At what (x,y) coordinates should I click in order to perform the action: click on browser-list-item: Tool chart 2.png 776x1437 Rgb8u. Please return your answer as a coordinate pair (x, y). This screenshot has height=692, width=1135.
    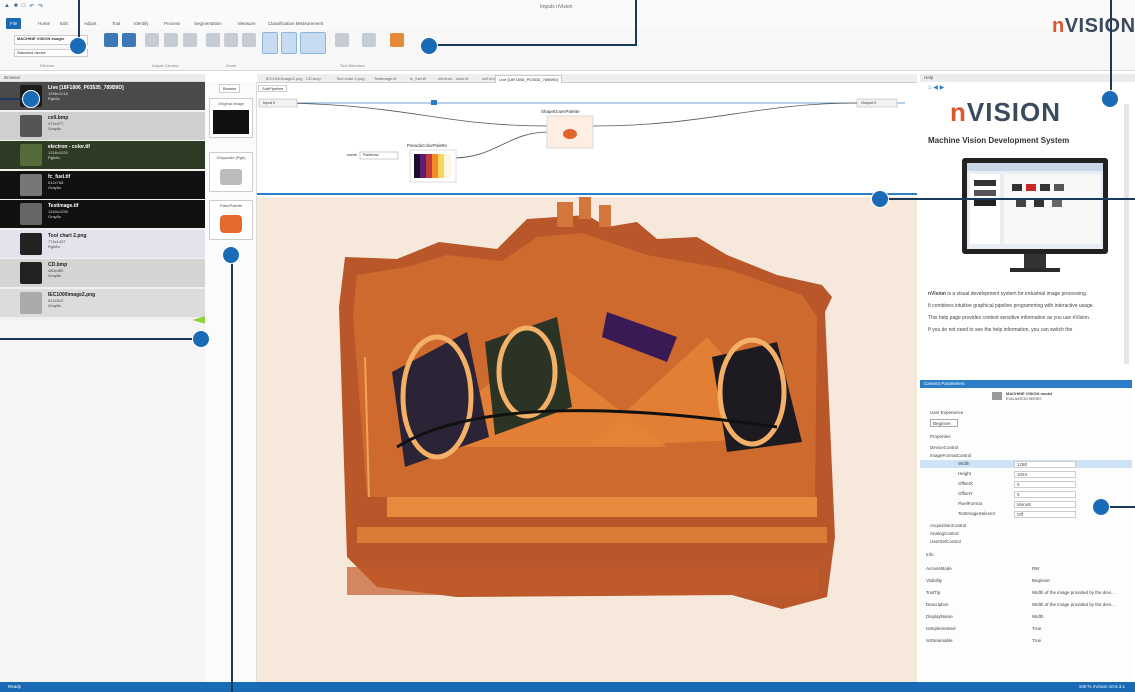
    Looking at the image, I should click on (102, 243).